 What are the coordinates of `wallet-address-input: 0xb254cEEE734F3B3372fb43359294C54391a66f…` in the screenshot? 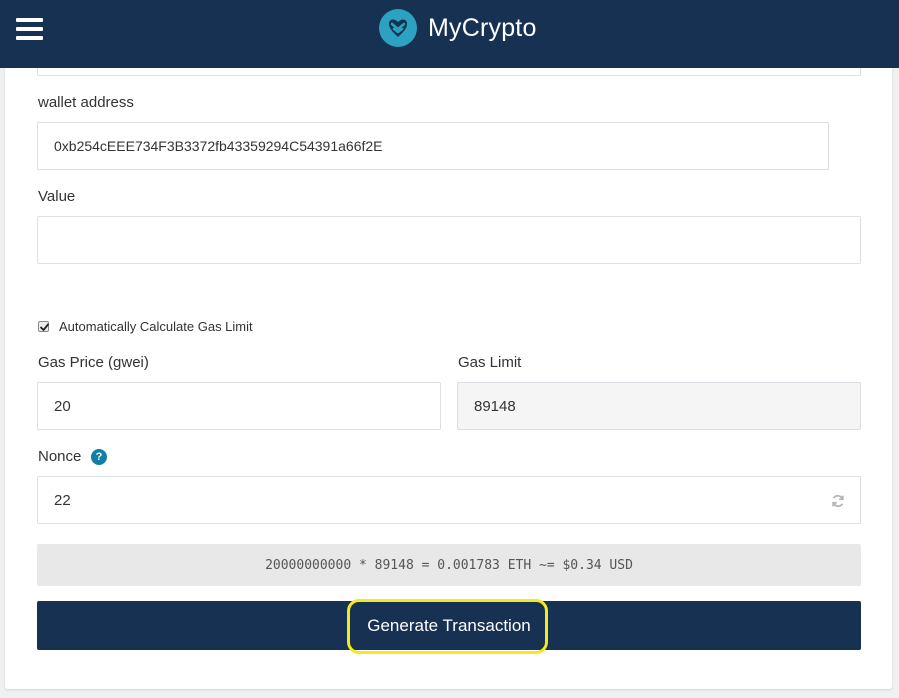 It's located at (433, 146).